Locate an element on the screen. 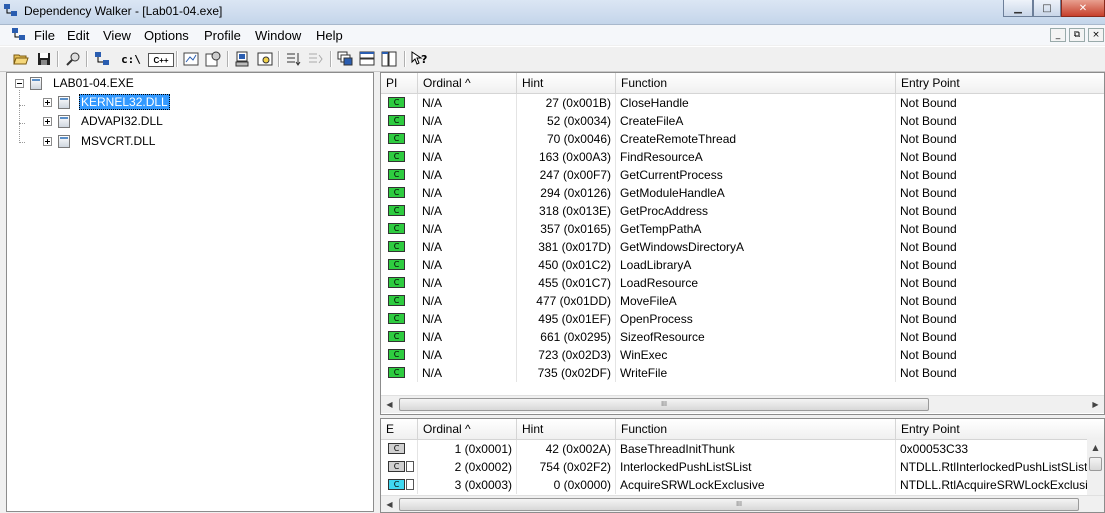  exports-horizontal-scrollbar: ◀ III is located at coordinates (742, 503).